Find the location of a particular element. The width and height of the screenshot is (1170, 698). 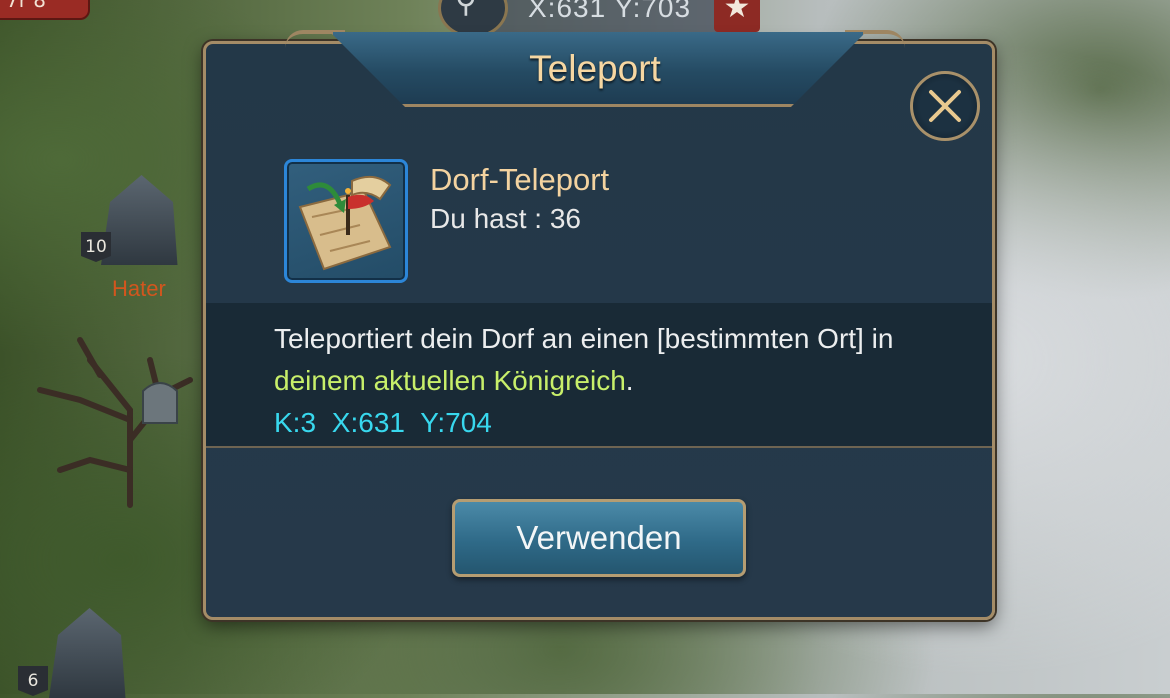

star-icon: ★ is located at coordinates (737, 16).